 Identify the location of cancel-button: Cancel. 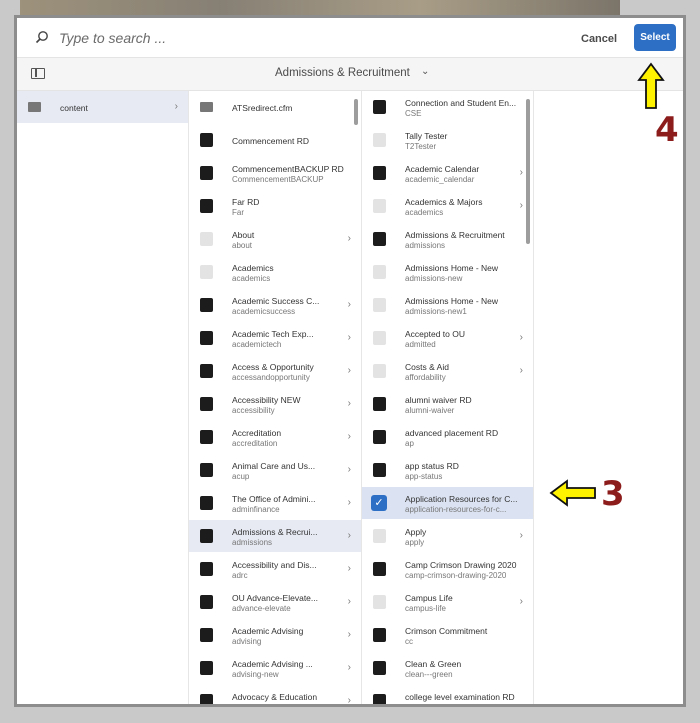
(599, 39).